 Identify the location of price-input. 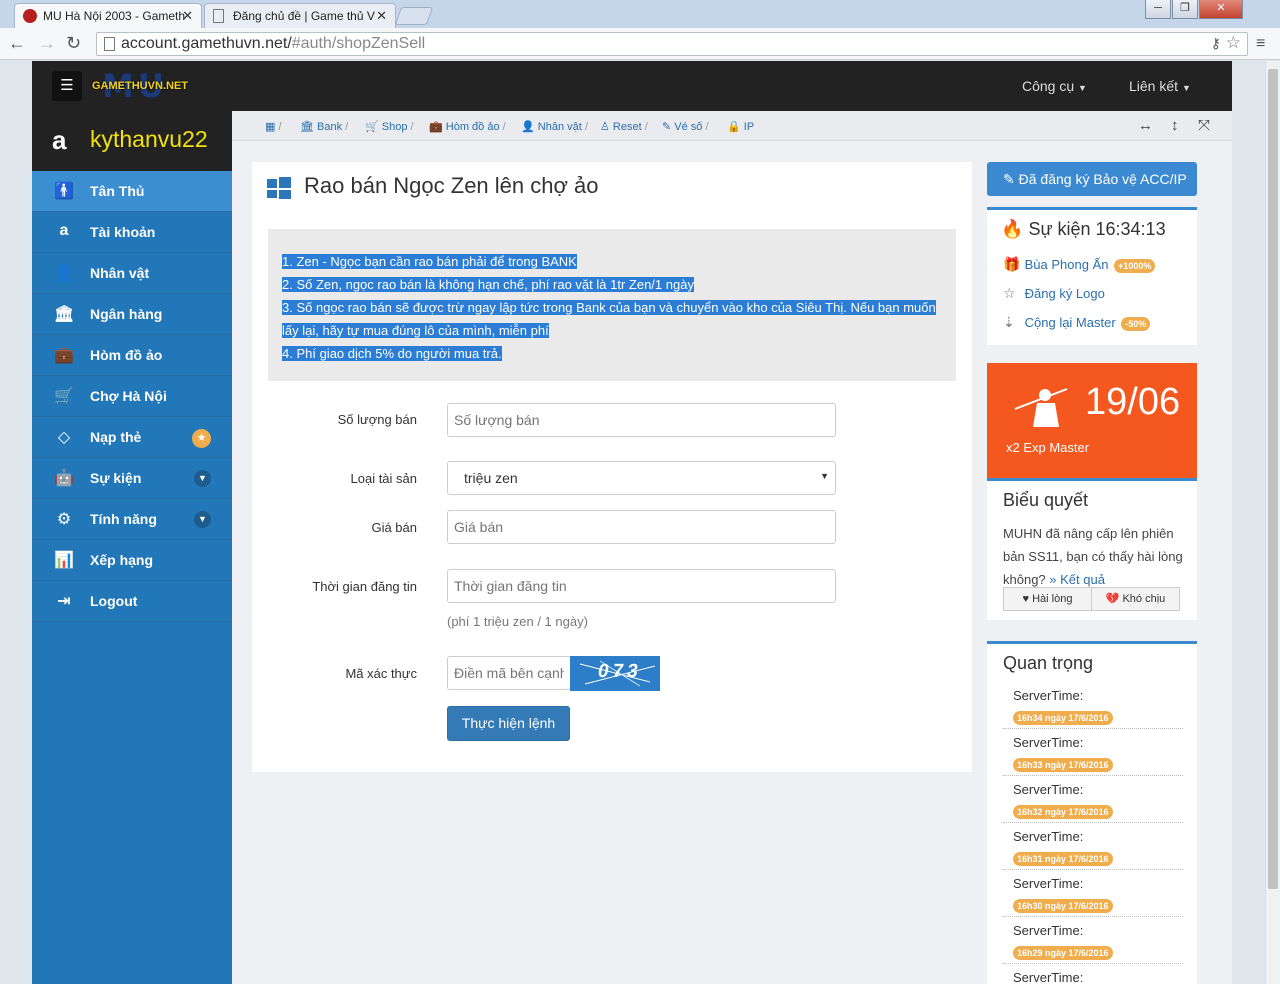
(641, 527).